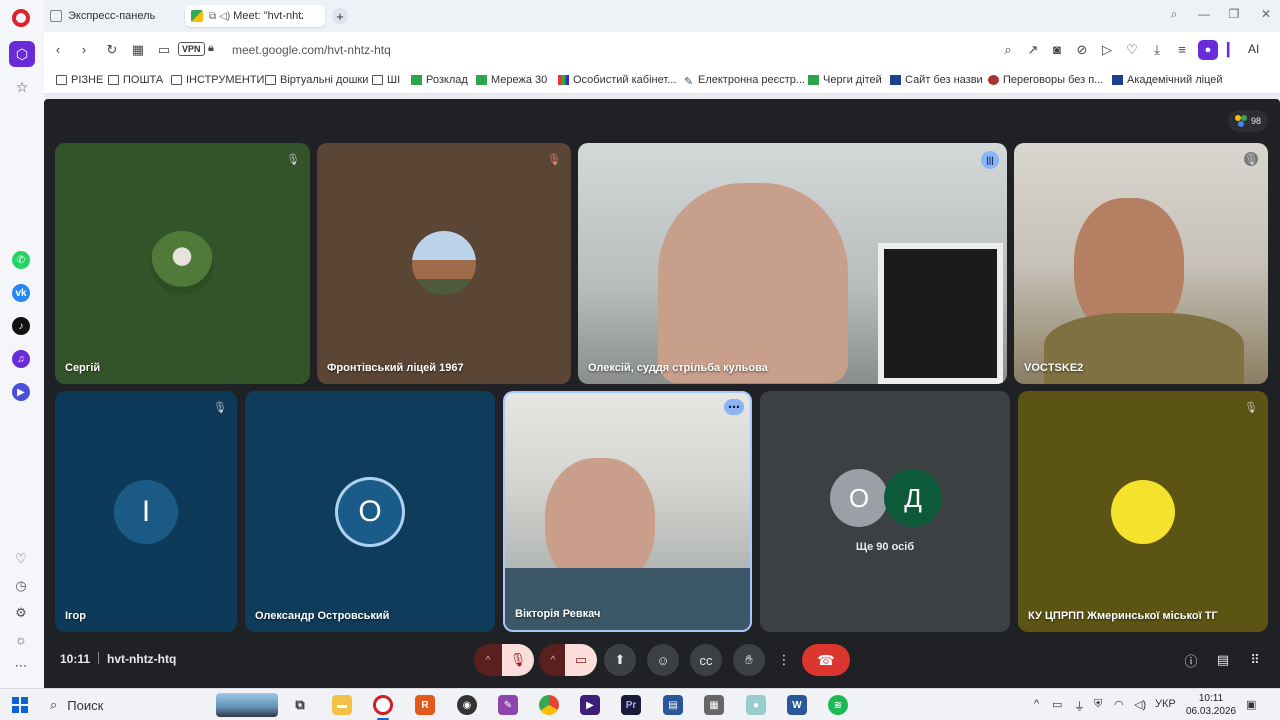  I want to click on tab-speaker-icon: ◁), so click(224, 16).